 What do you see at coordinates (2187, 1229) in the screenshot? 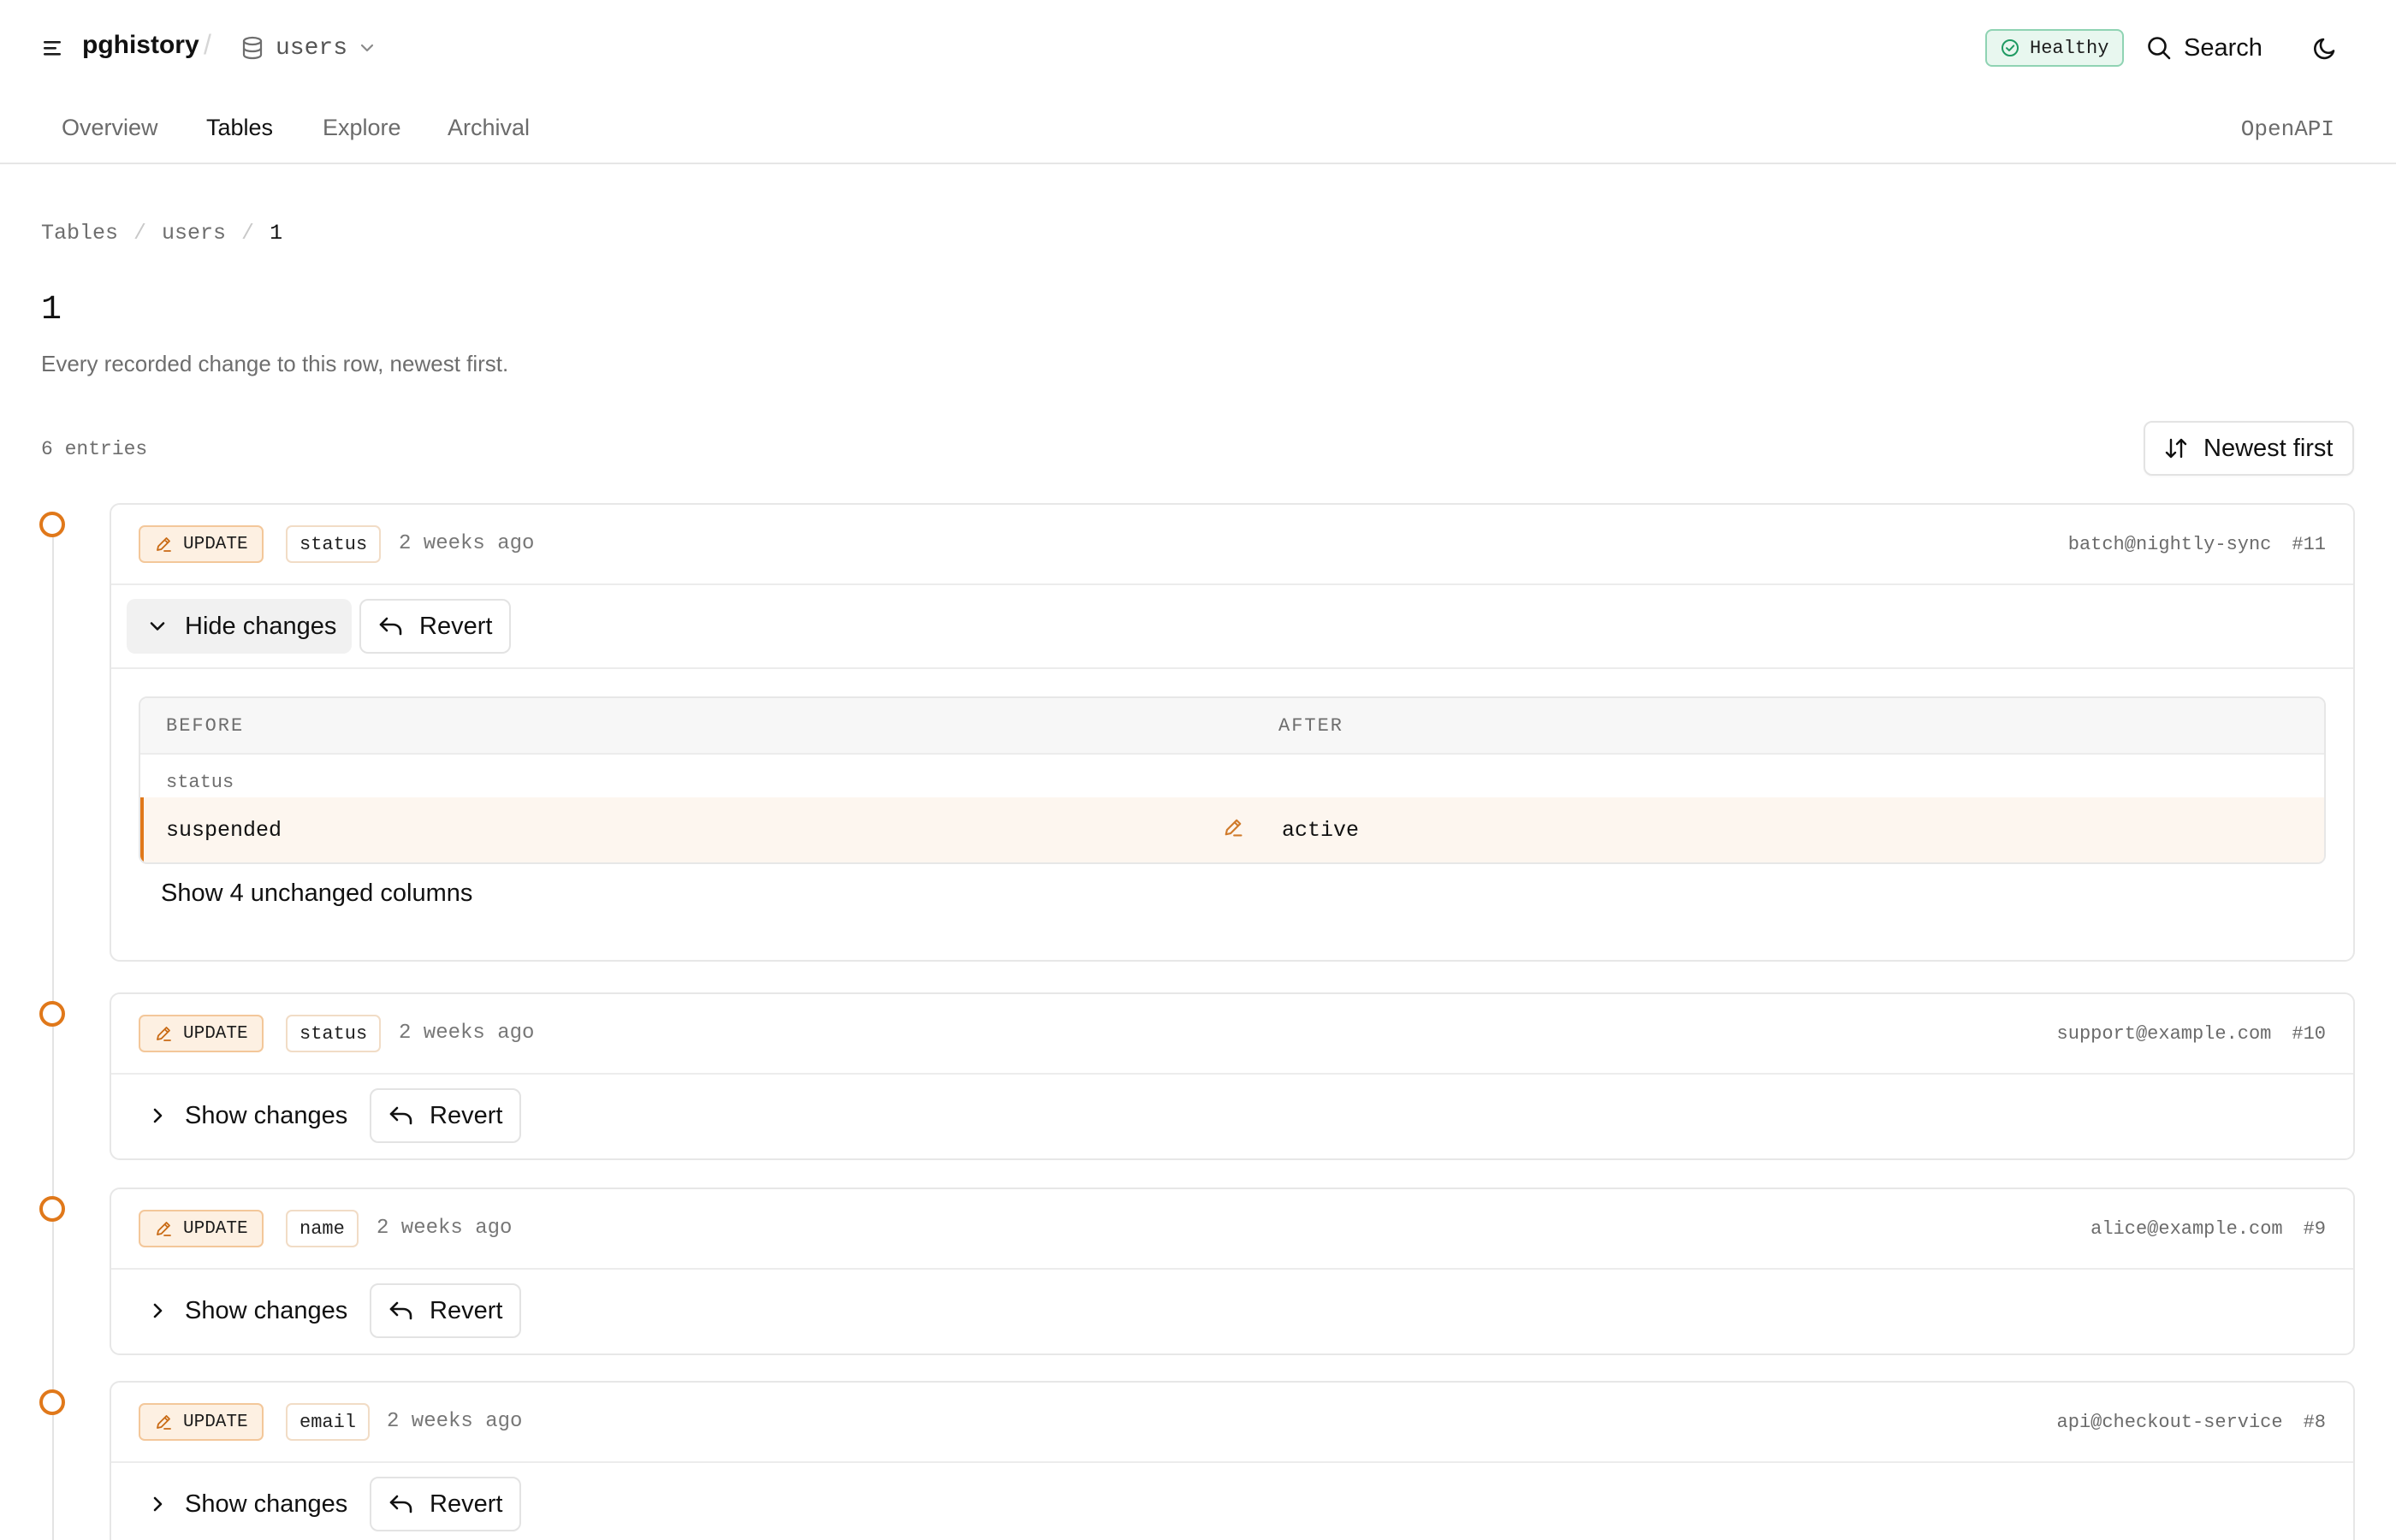
I see `entry-actor: alice@example.com` at bounding box center [2187, 1229].